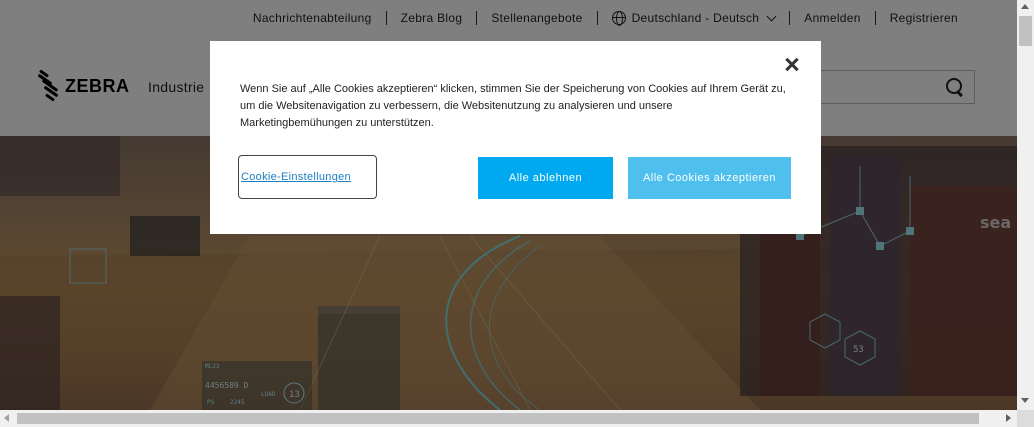  Describe the element at coordinates (6, 418) in the screenshot. I see `scroll-left-arrow-icon` at that location.